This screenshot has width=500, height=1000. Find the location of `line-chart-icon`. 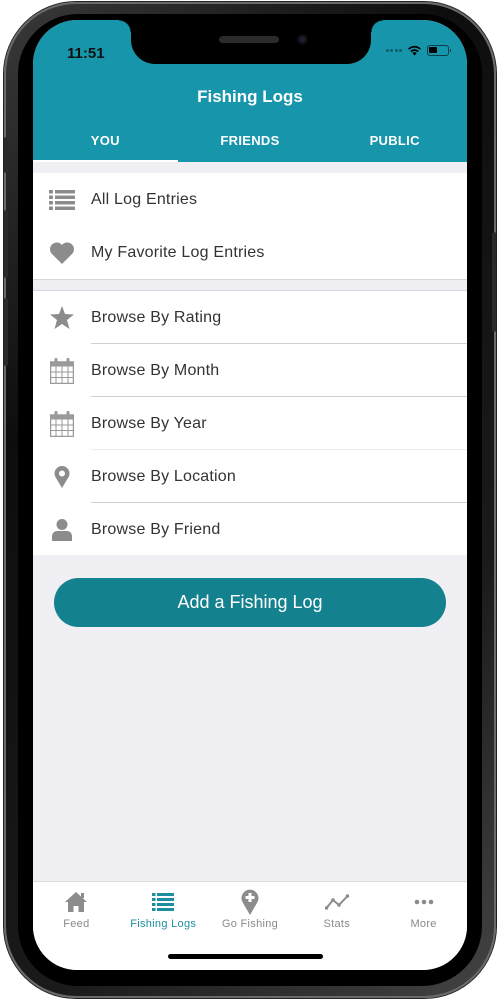

line-chart-icon is located at coordinates (336, 902).